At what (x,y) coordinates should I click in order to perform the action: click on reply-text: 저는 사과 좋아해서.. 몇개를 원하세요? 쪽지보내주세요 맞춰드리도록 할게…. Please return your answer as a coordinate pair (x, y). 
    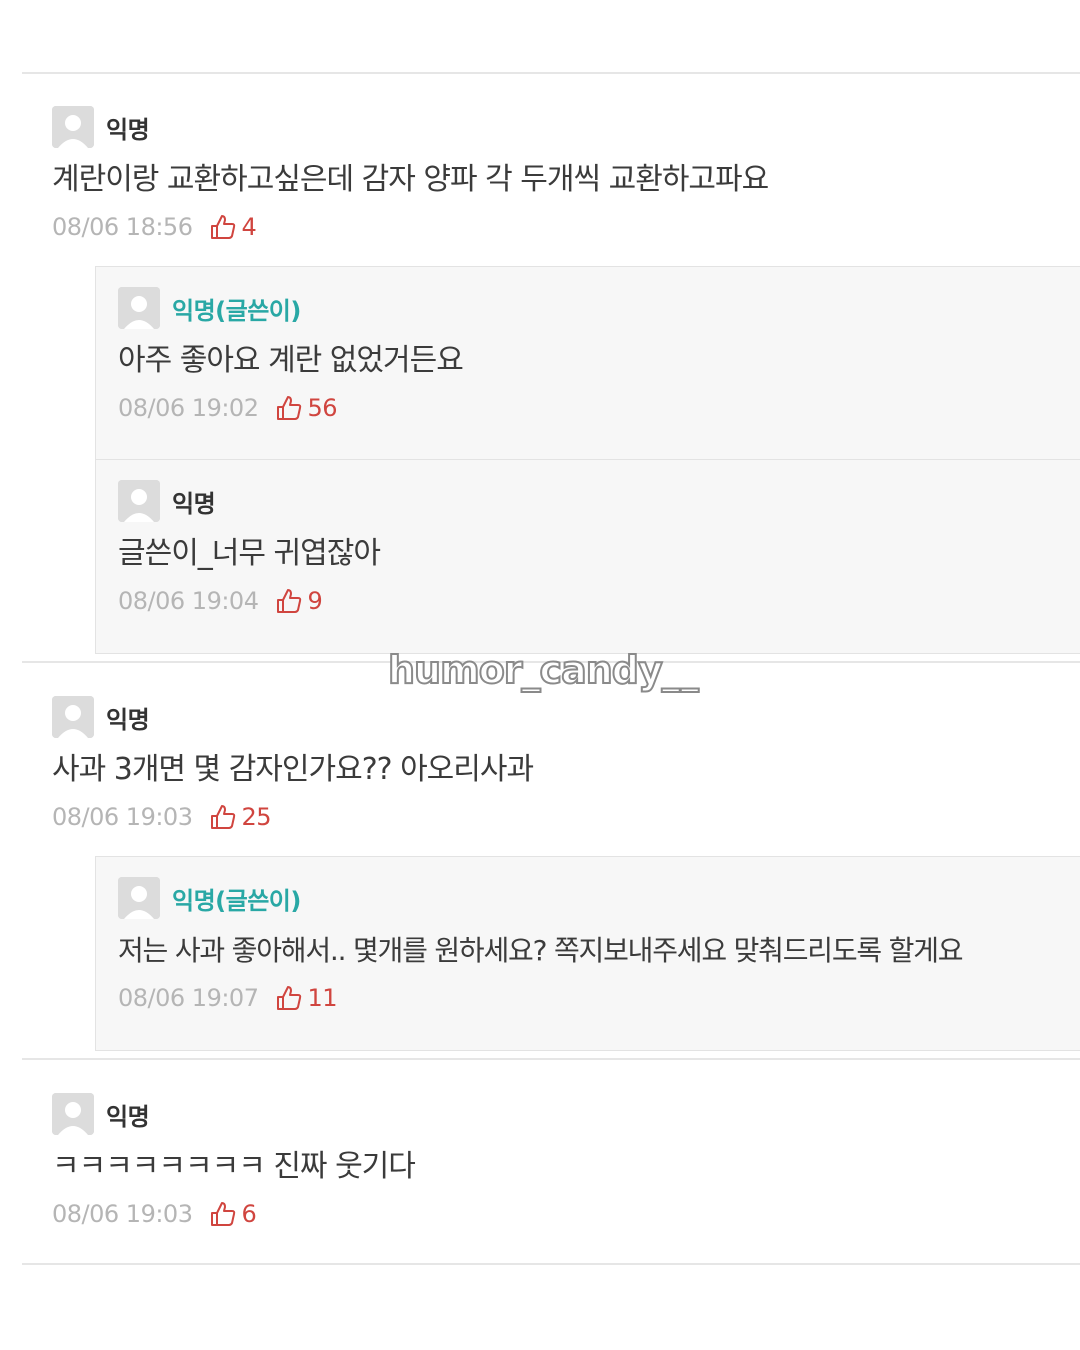
    Looking at the image, I should click on (541, 950).